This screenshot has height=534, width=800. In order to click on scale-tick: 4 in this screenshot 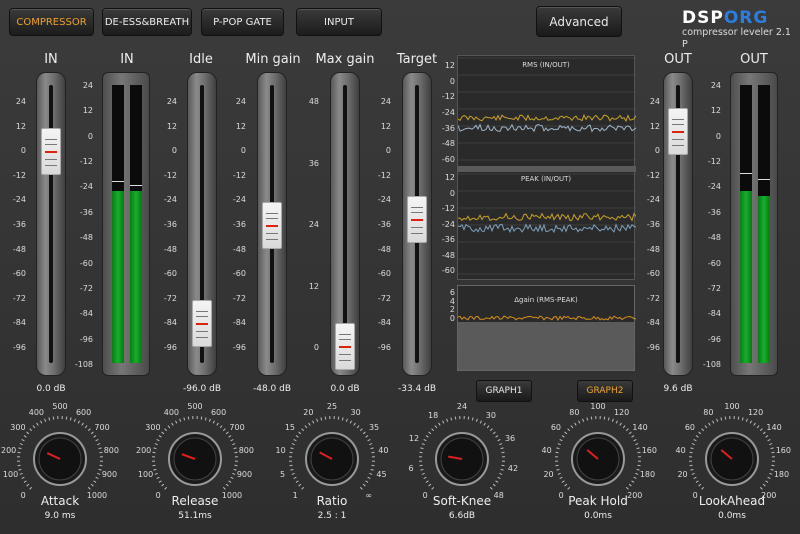, I will do `click(452, 301)`.